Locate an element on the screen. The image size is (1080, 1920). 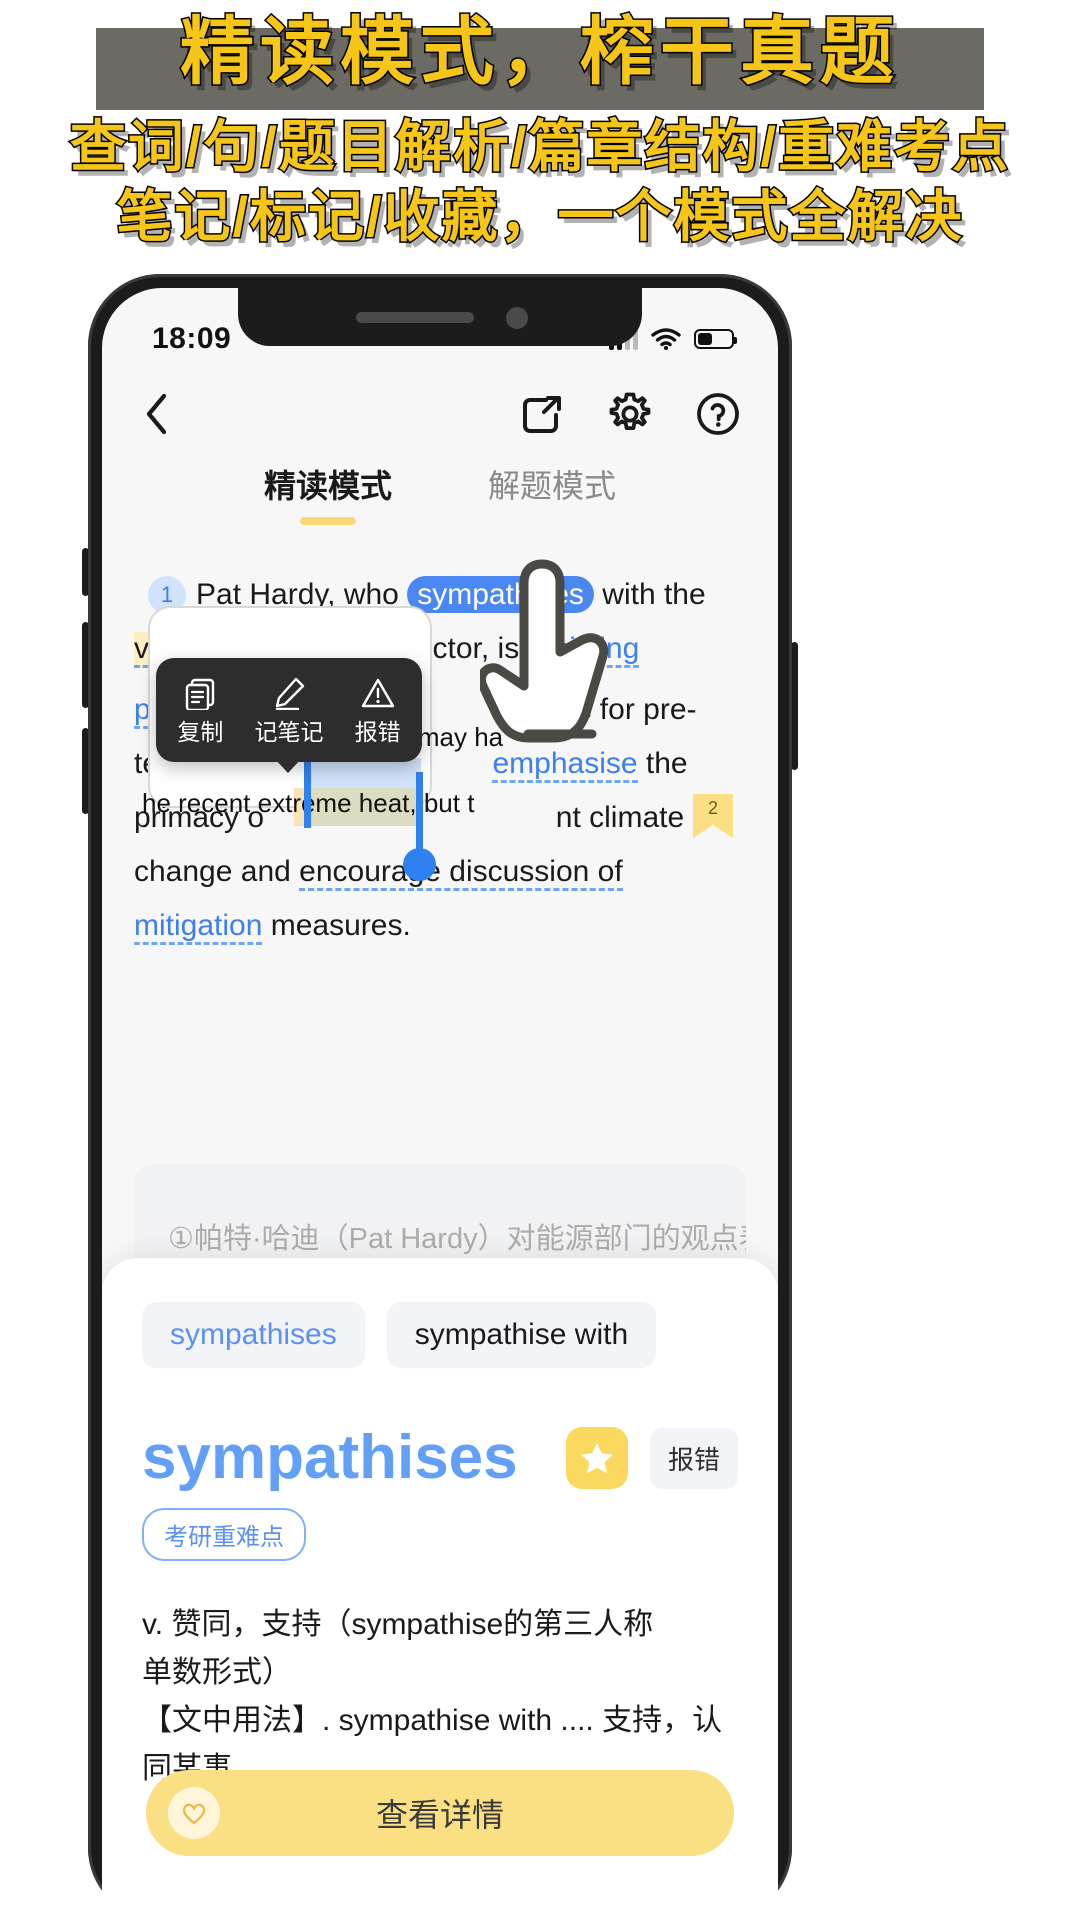
settings-button is located at coordinates (630, 414).